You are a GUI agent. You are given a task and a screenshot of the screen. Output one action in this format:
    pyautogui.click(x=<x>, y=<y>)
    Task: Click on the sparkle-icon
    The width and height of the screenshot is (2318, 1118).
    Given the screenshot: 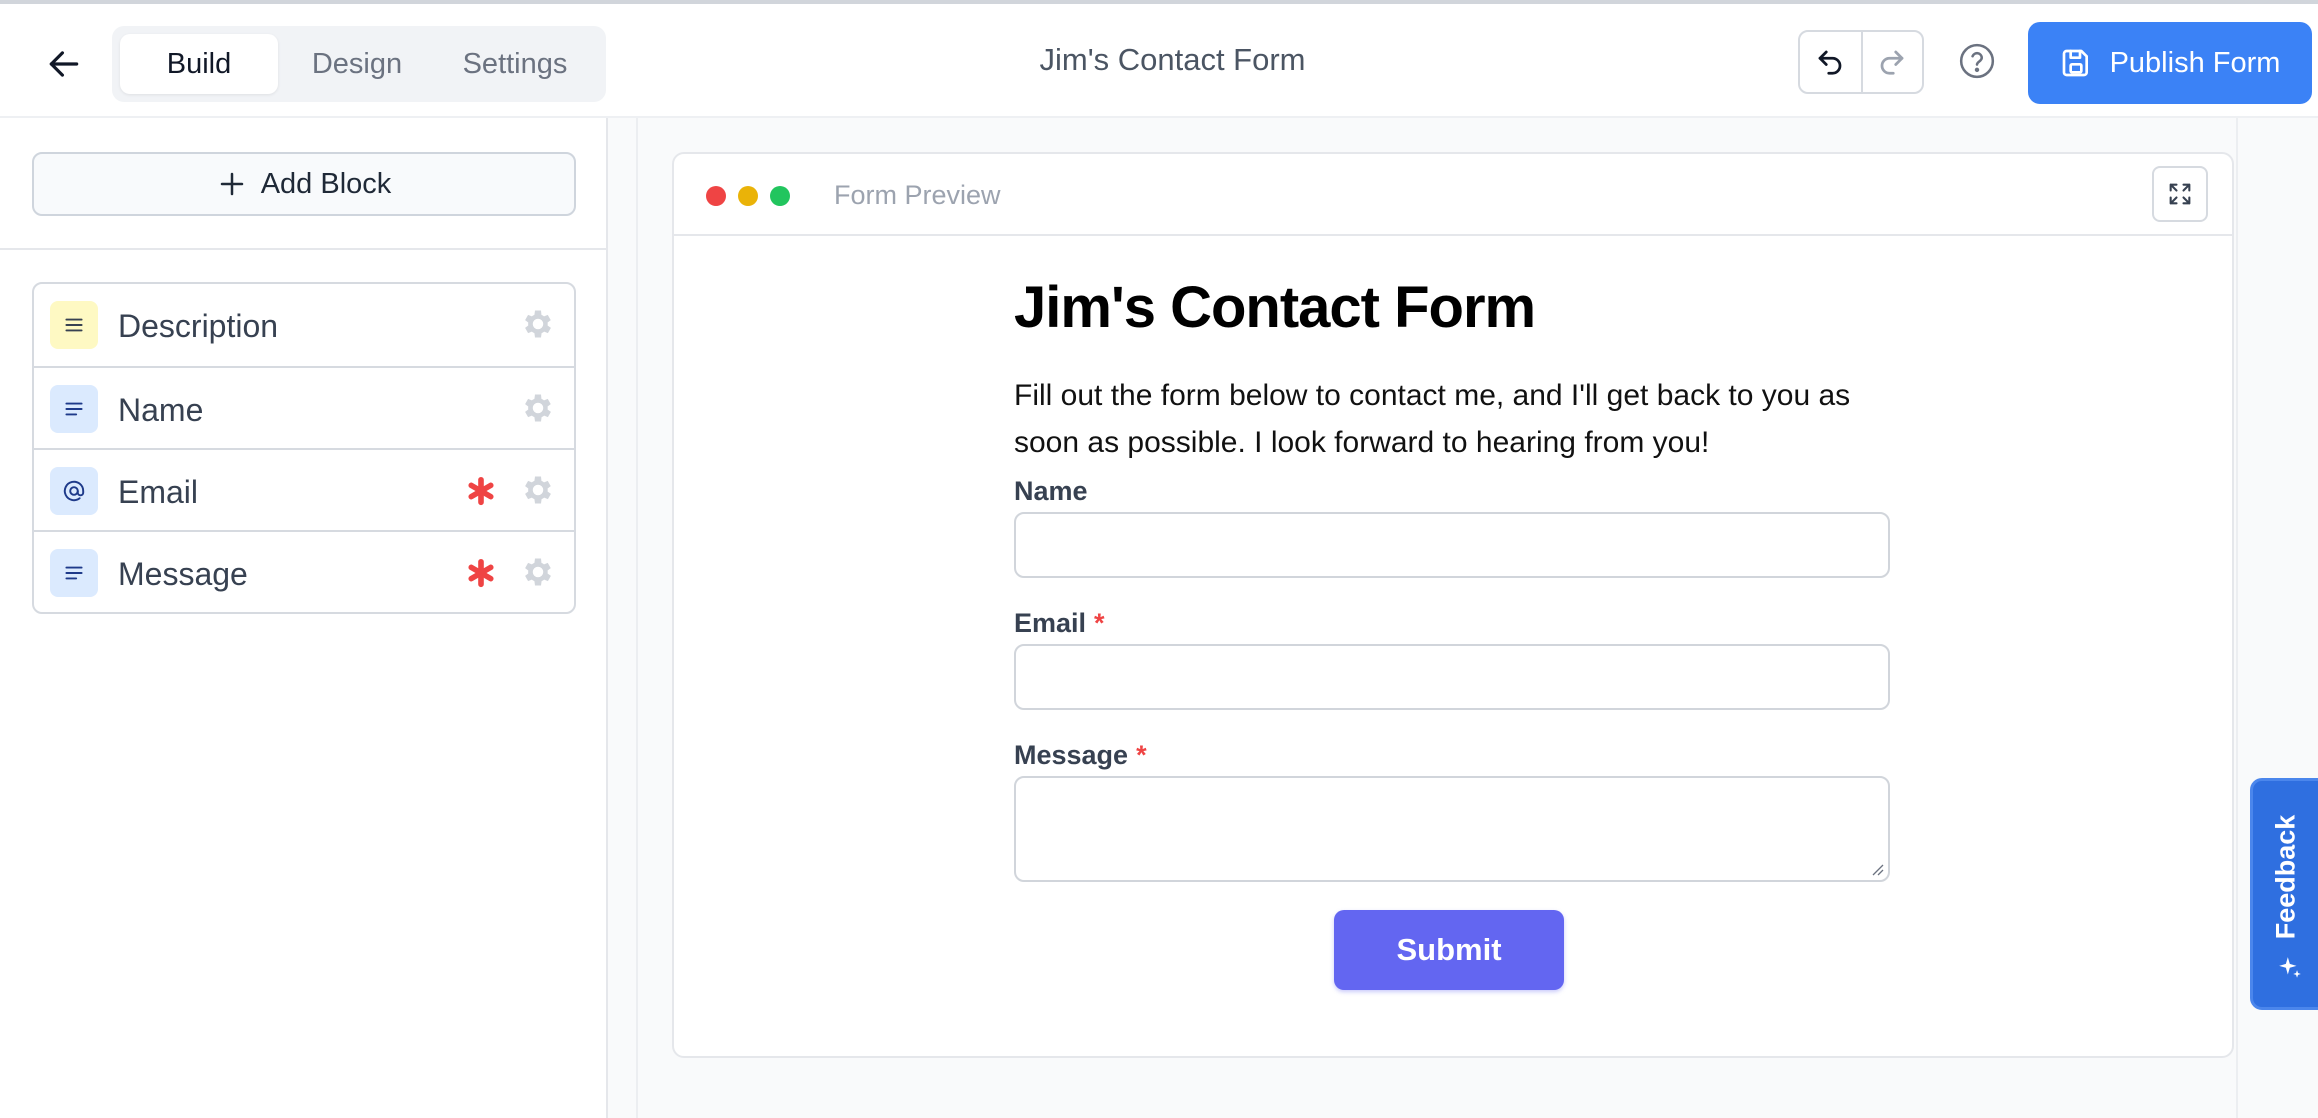 What is the action you would take?
    pyautogui.click(x=2290, y=967)
    